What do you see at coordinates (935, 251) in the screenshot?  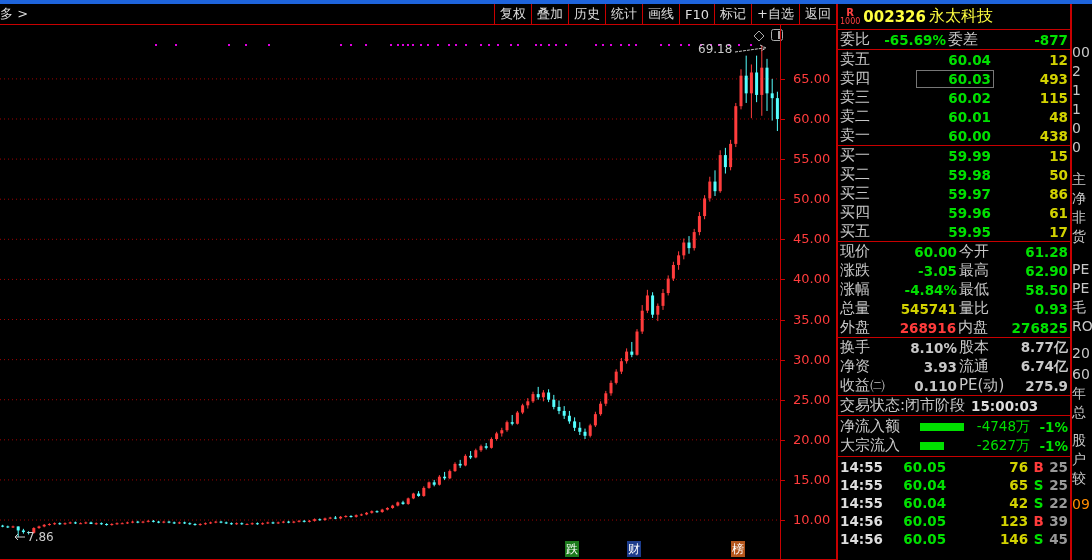 I see `stat-value: 60.00` at bounding box center [935, 251].